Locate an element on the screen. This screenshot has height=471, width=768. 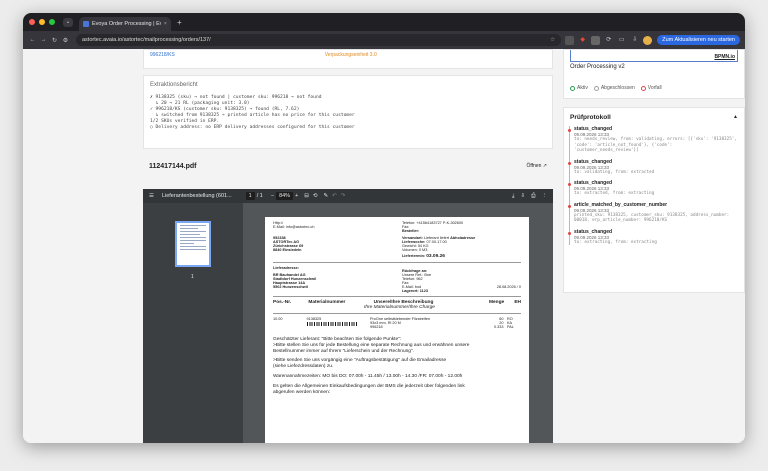
doc-text: Lagerort: 1123 is located at coordinates (414, 291).